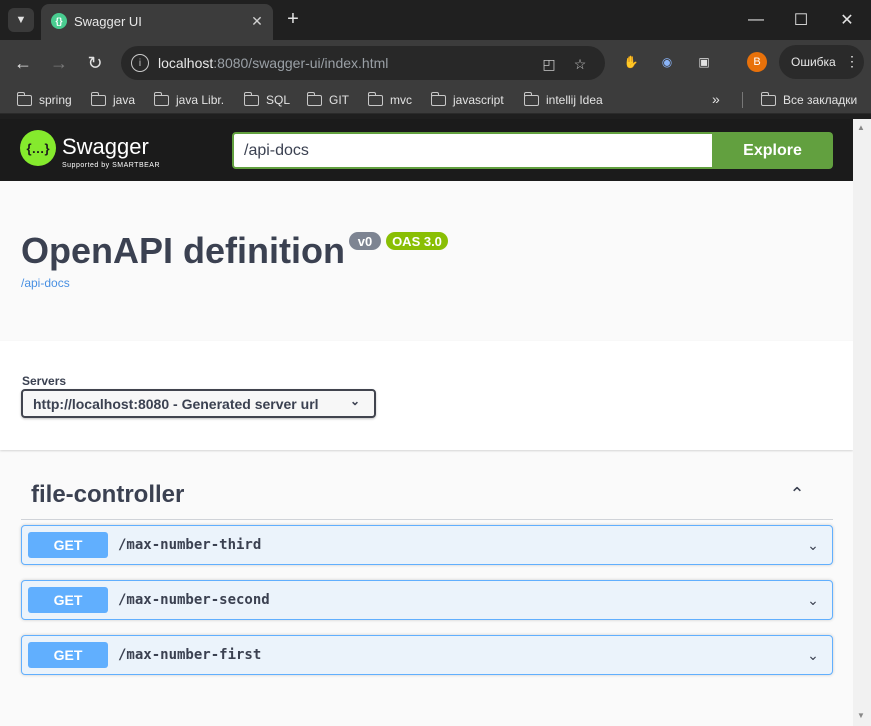 The width and height of the screenshot is (871, 726). What do you see at coordinates (435, 20) in the screenshot?
I see `tab-strip: ▼ {} Swagger UI ✕ + — ☐ ✕` at bounding box center [435, 20].